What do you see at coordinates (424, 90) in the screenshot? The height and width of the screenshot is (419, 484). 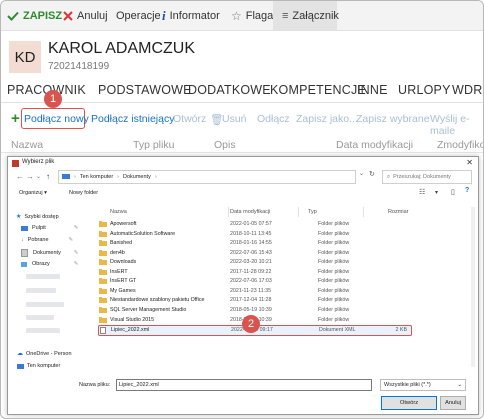 I see `tab-urlopy: URLOPY` at bounding box center [424, 90].